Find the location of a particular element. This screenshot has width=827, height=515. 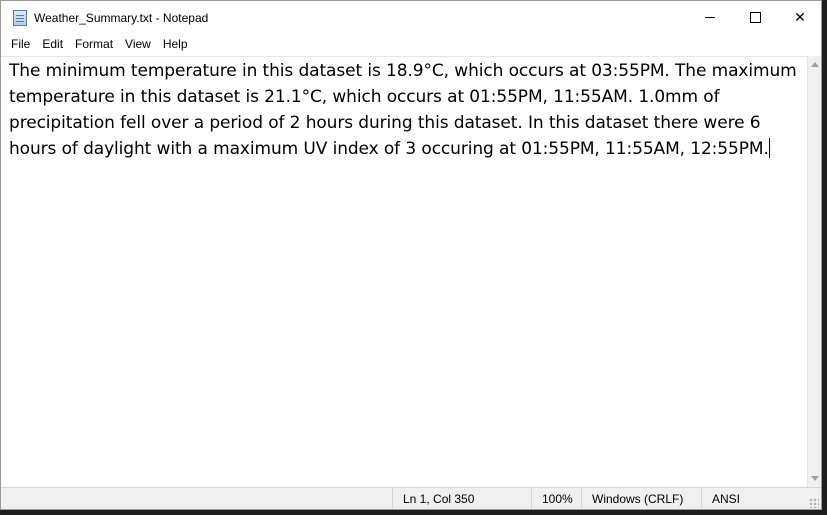

status-bar: Ln 1, Col 350 100% Windows (CRLF) ANSI is located at coordinates (411, 498).